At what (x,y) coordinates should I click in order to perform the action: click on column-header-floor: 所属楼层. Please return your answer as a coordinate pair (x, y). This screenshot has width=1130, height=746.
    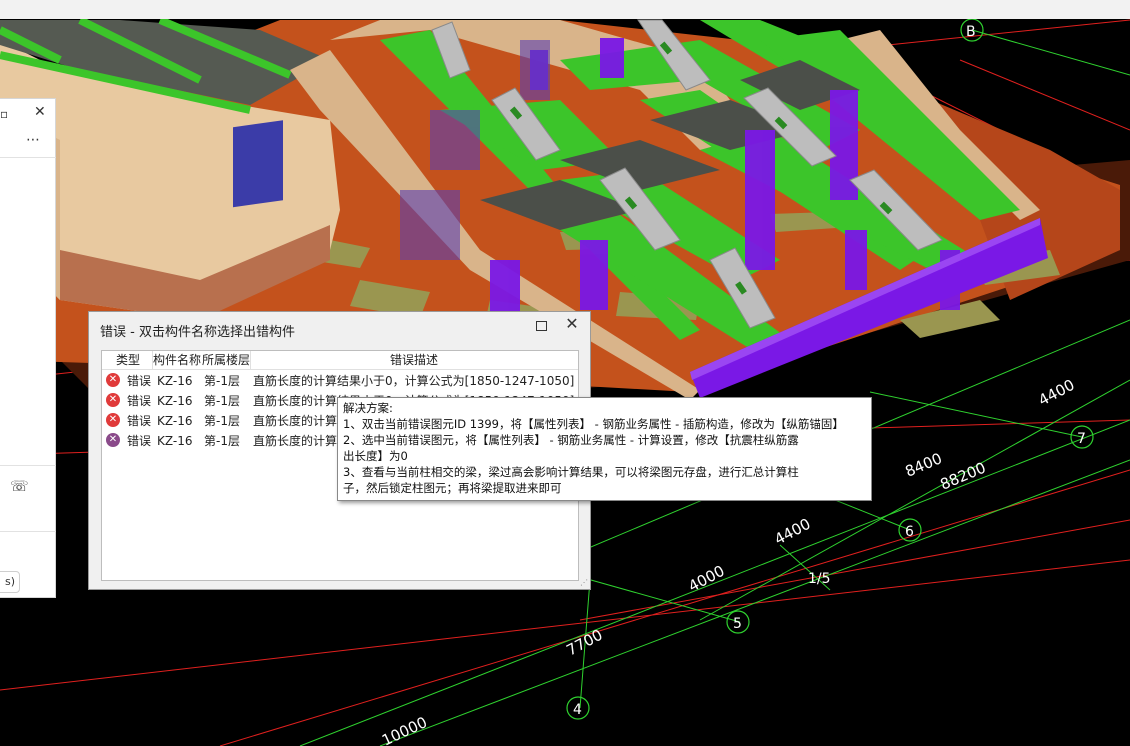
    Looking at the image, I should click on (226, 360).